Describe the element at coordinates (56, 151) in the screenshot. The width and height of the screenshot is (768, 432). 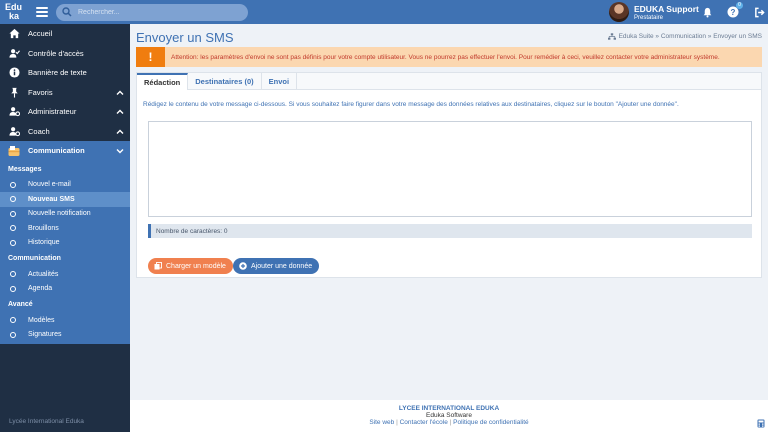
I see `sidebar-item-label: Communication` at that location.